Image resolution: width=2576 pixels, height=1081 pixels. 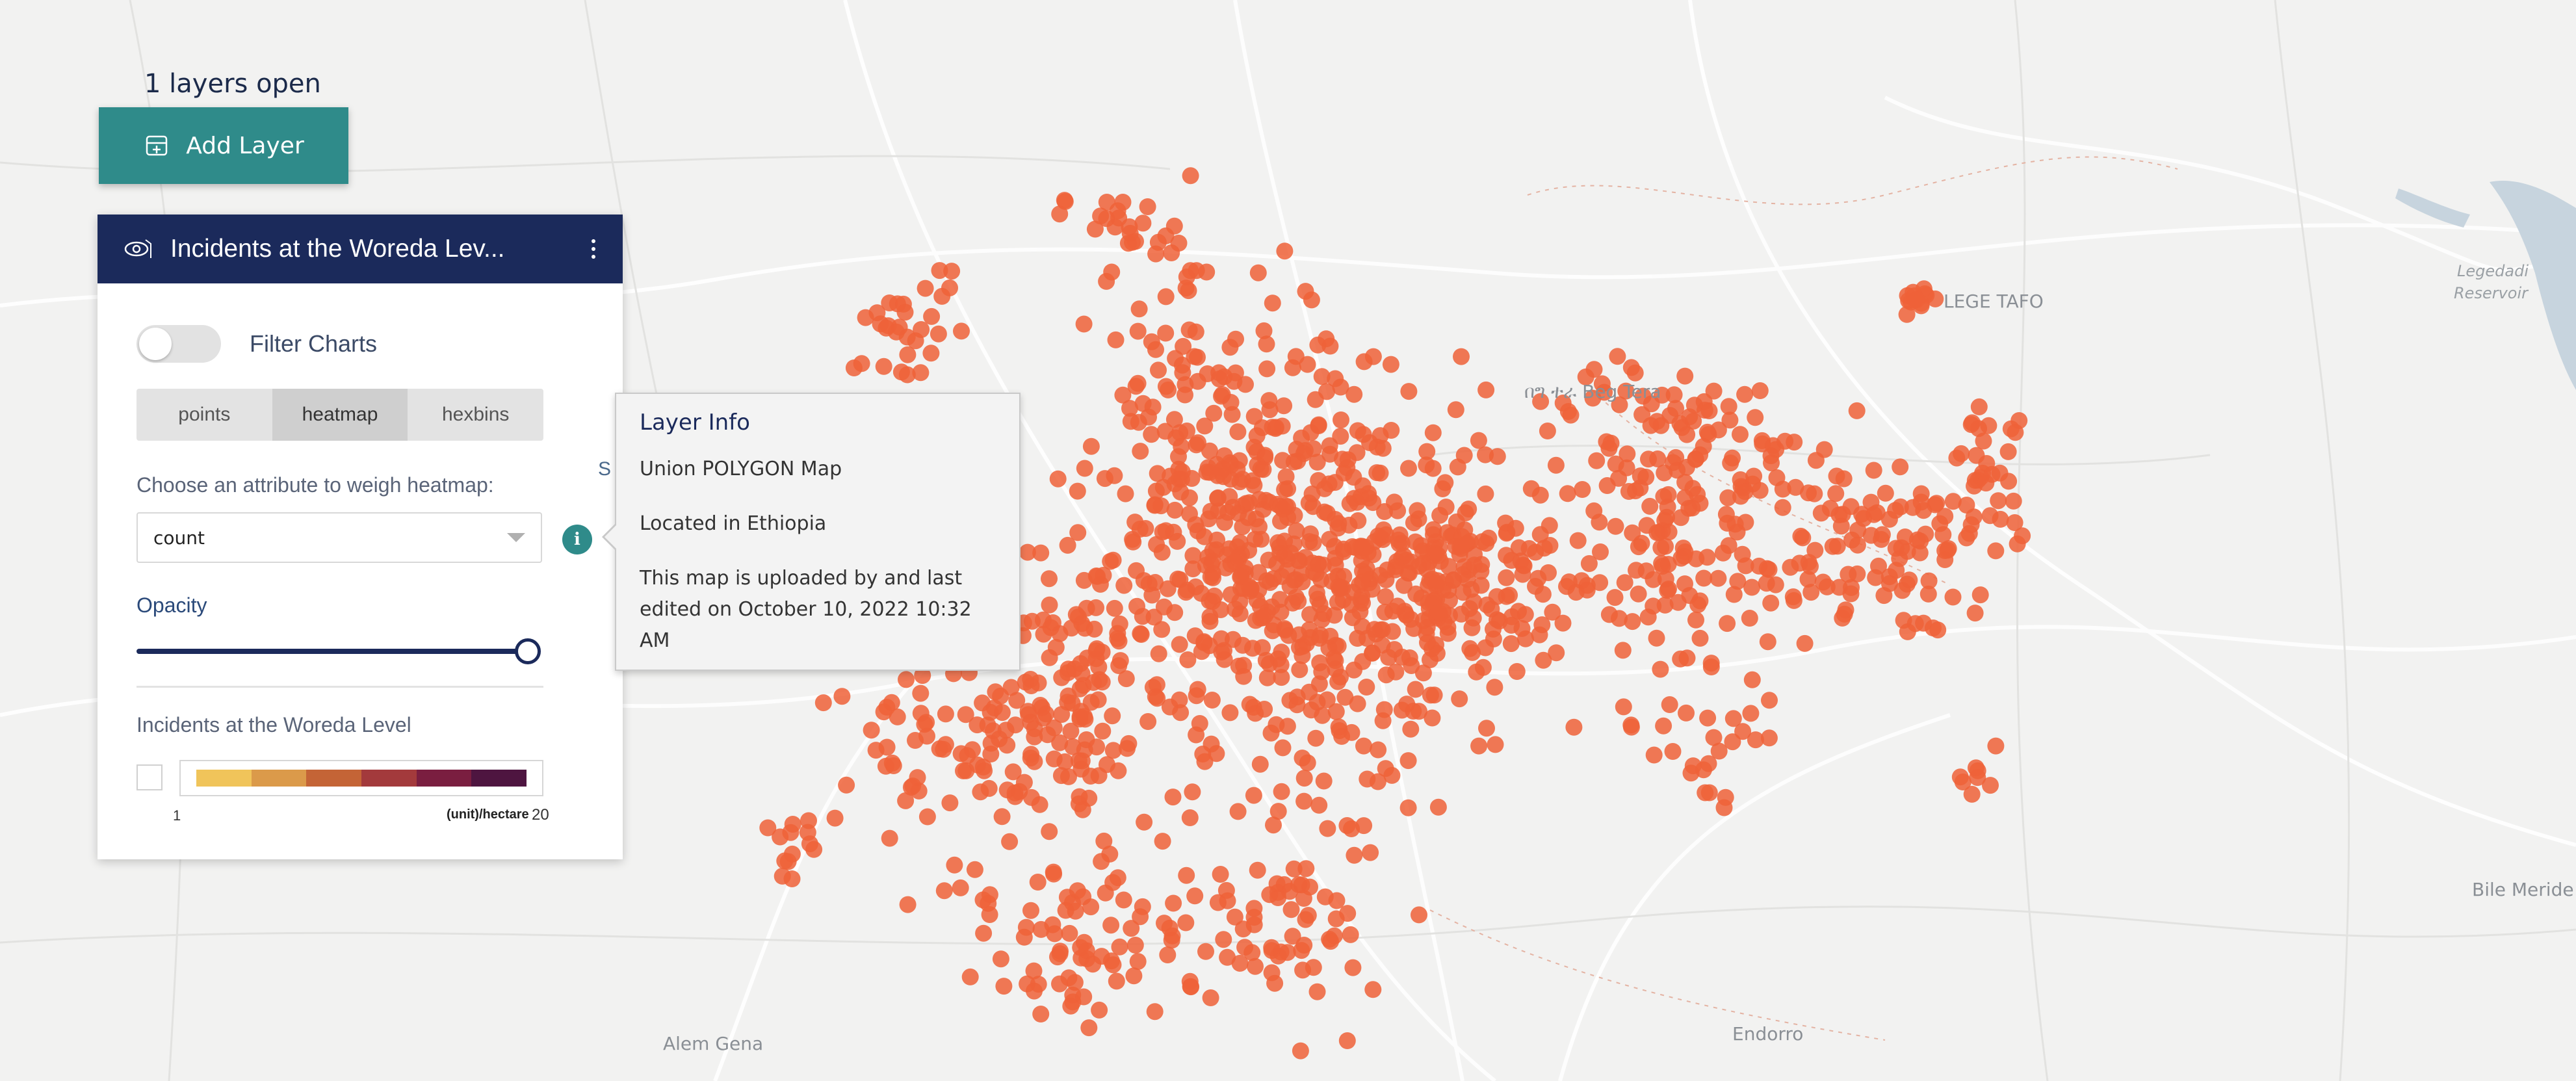 I want to click on tab-points: points, so click(x=205, y=415).